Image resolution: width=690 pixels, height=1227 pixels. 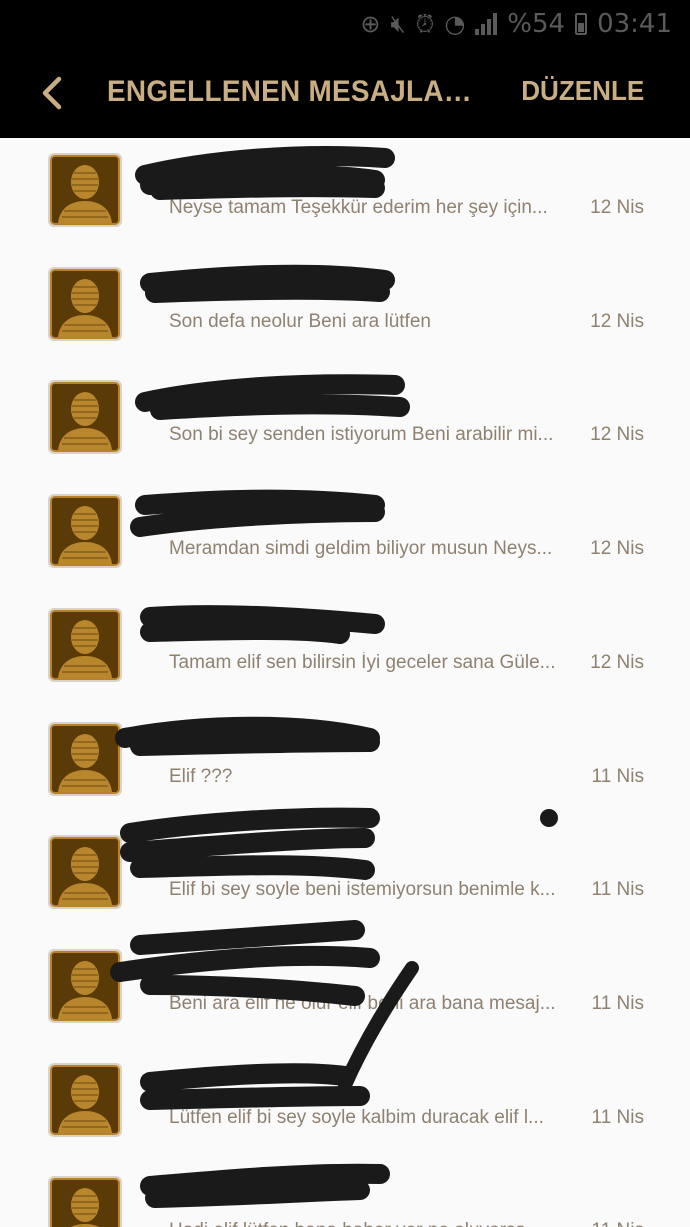 I want to click on alarm-icon: ⏰︎, so click(x=425, y=24).